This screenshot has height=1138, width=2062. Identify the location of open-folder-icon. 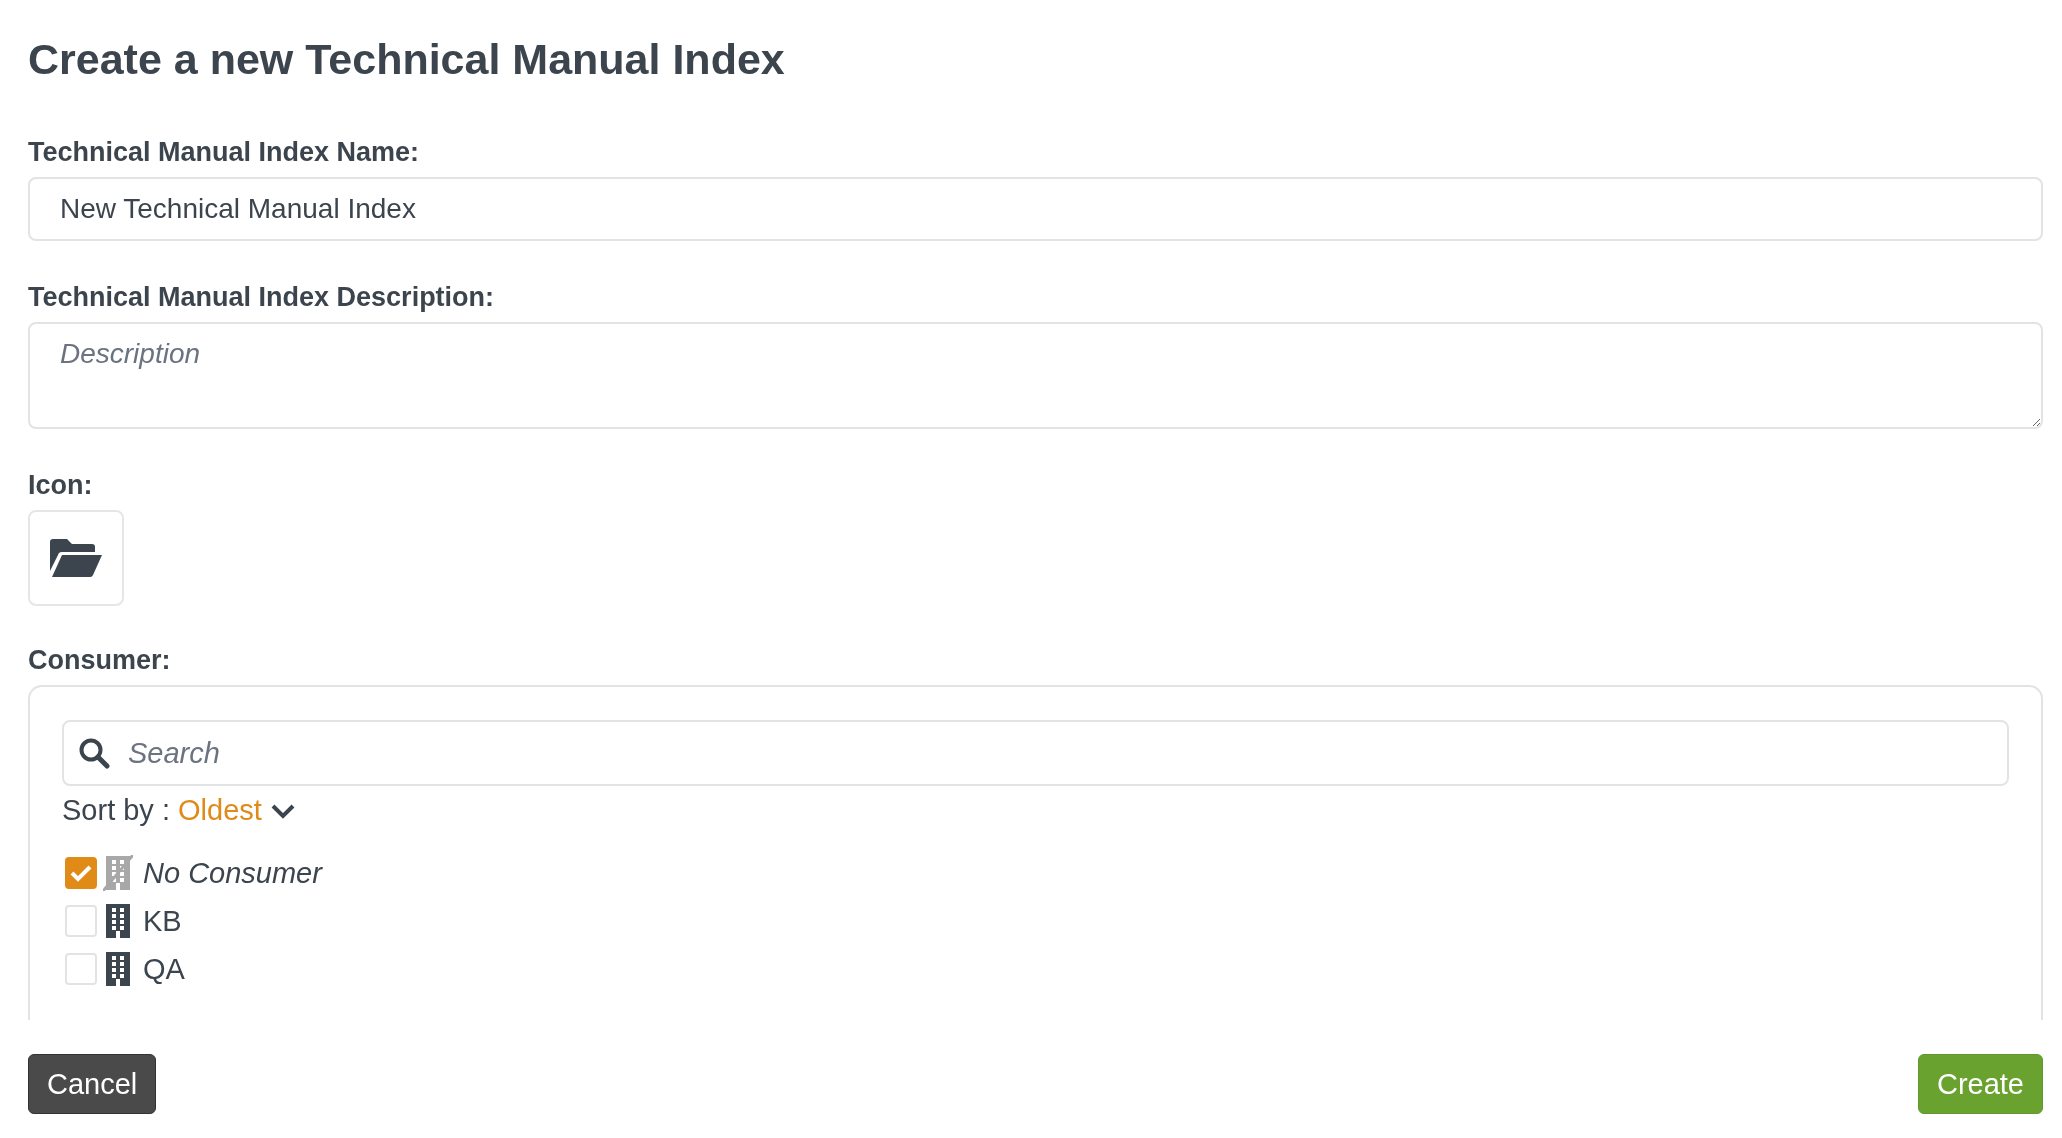
(76, 558).